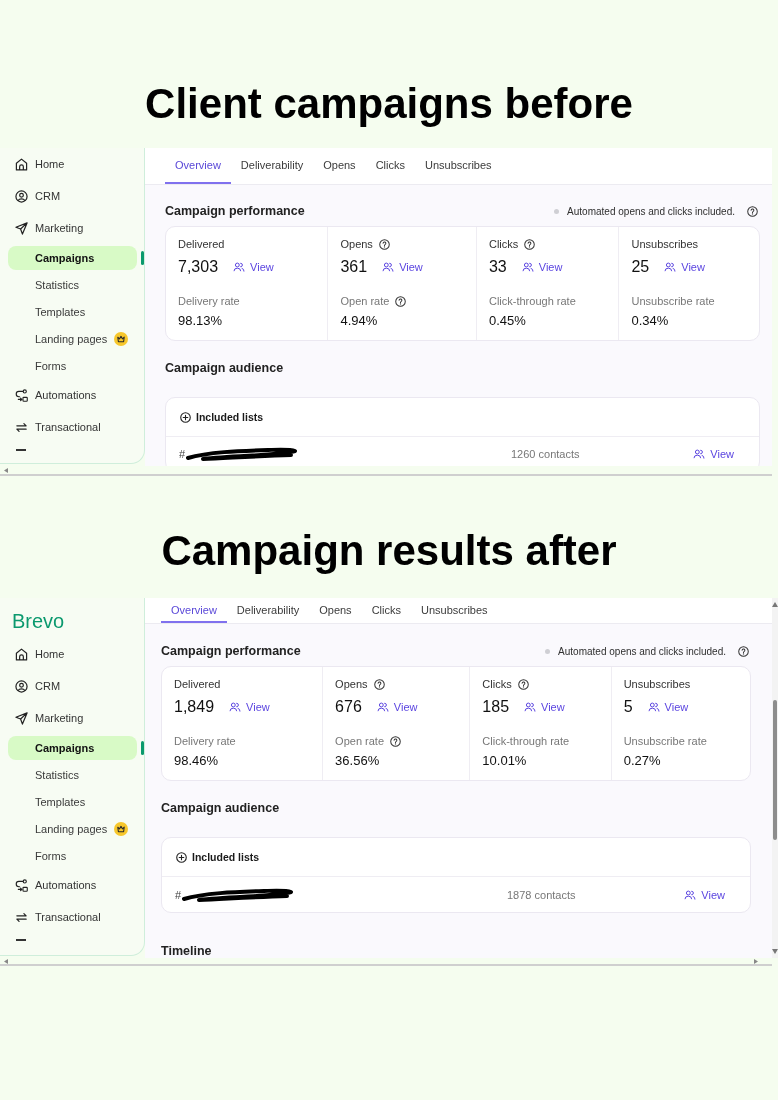 The image size is (778, 1100). What do you see at coordinates (504, 761) in the screenshot?
I see `rate-value: 10.01%` at bounding box center [504, 761].